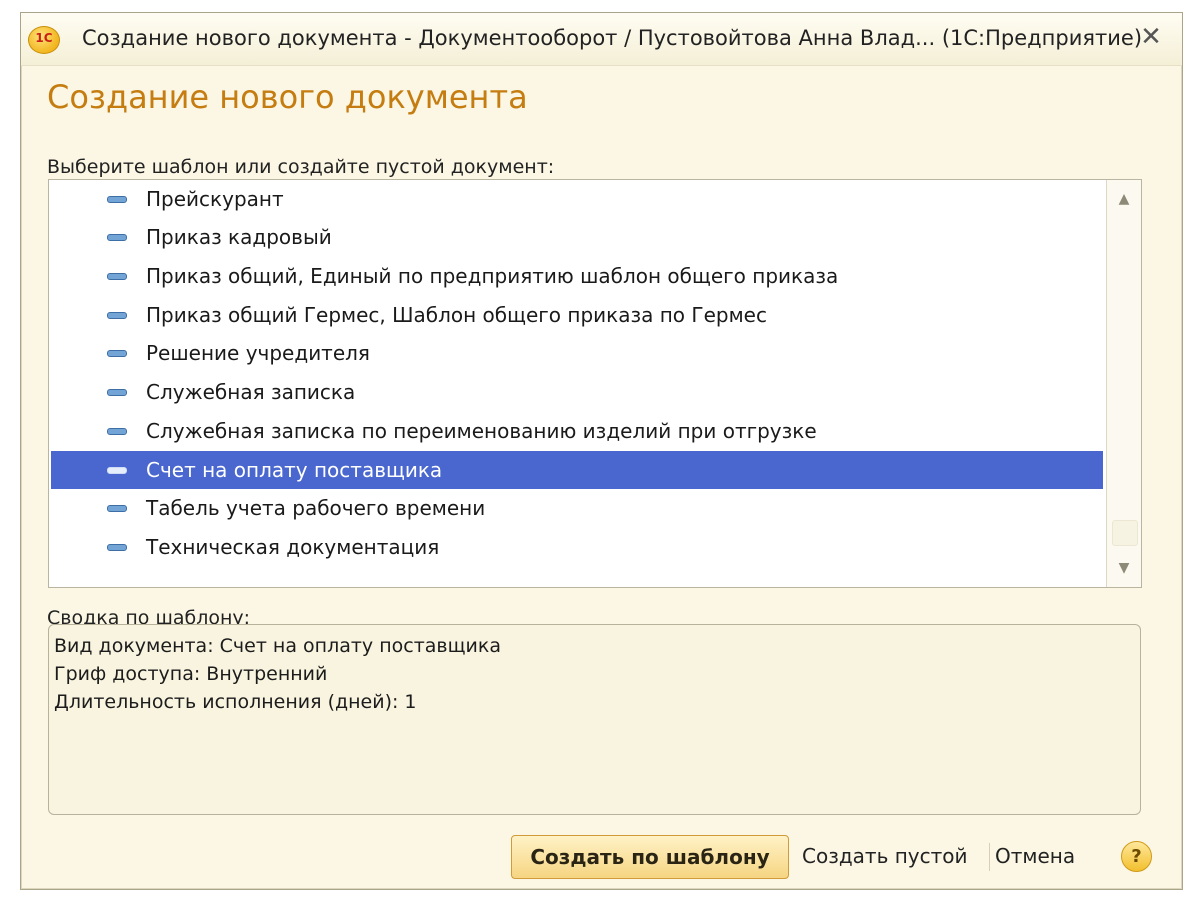  I want to click on list-item-label: Прейскурант, so click(215, 199).